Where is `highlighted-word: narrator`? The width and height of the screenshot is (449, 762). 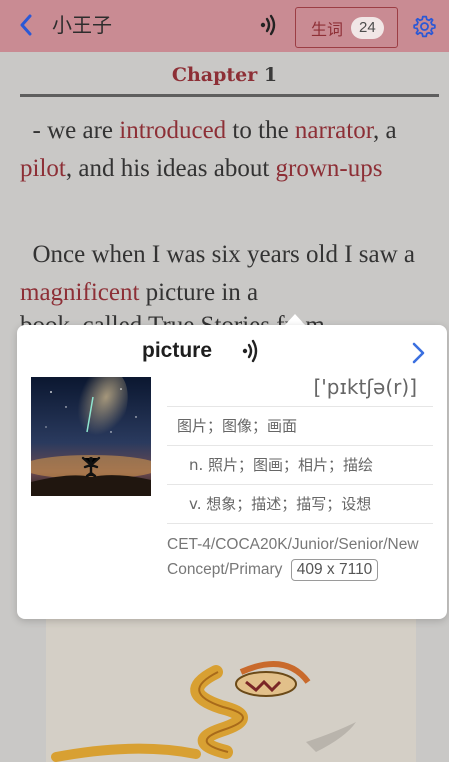 highlighted-word: narrator is located at coordinates (334, 130).